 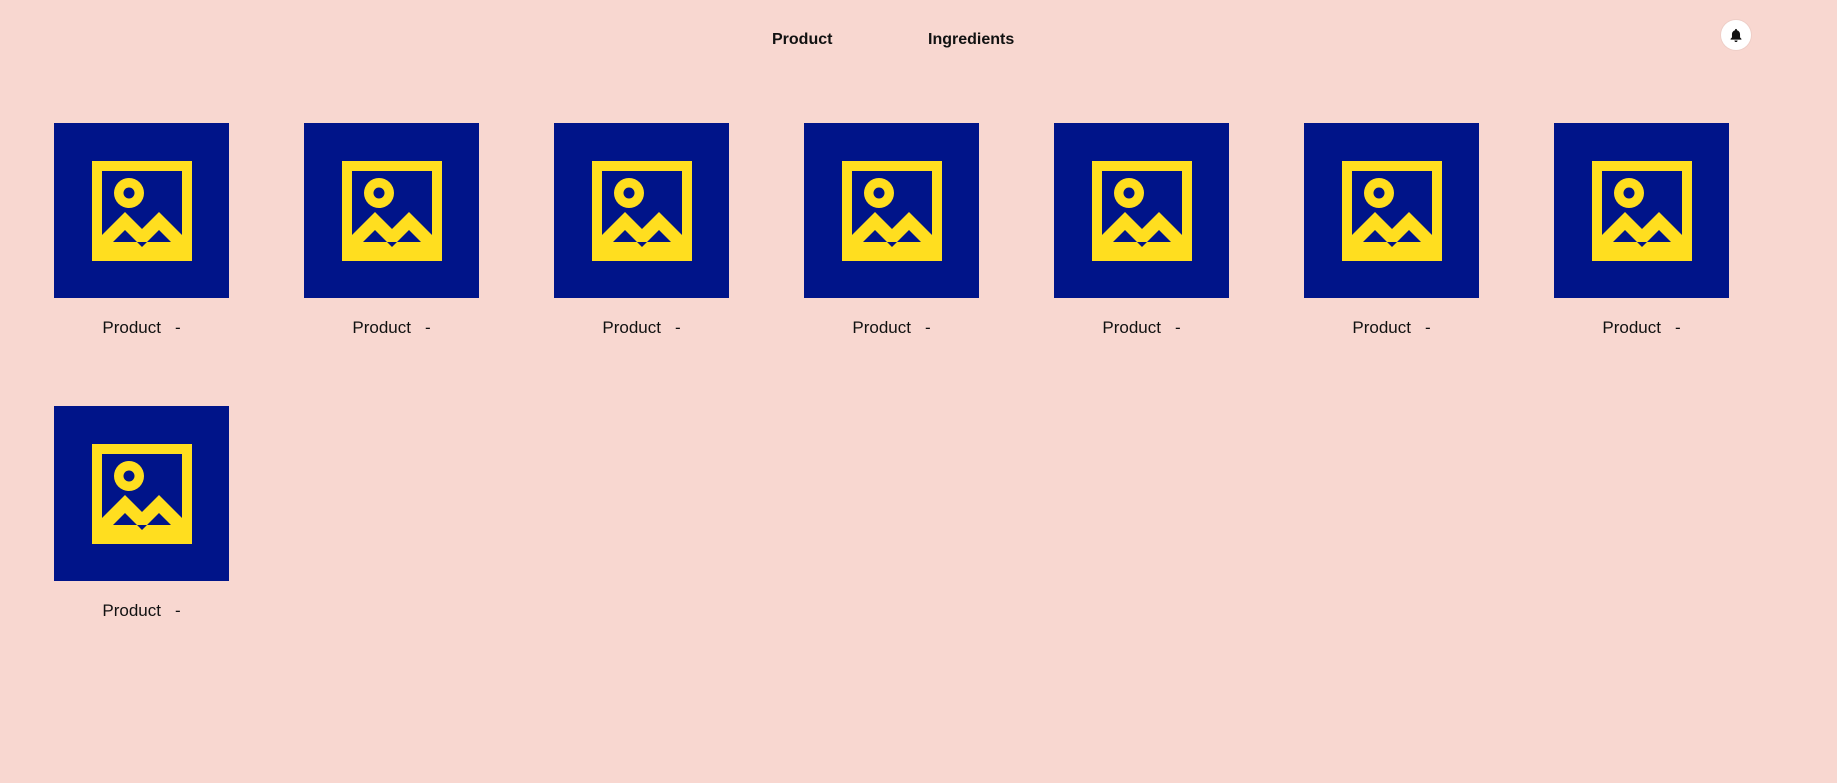 I want to click on bell-icon, so click(x=1736, y=35).